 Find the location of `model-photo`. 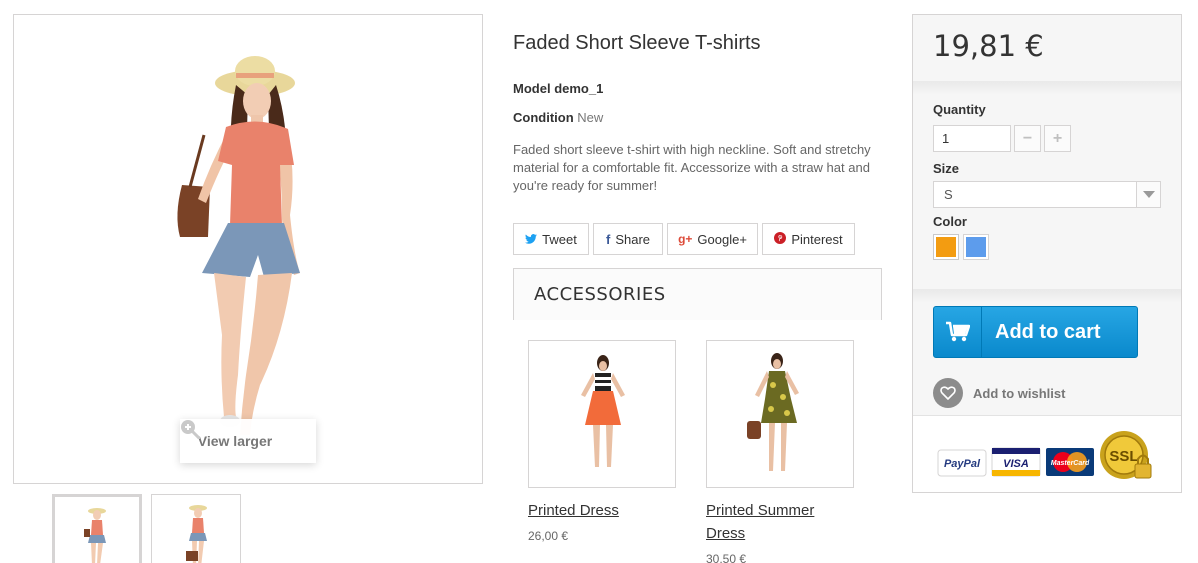

model-photo is located at coordinates (238, 251).